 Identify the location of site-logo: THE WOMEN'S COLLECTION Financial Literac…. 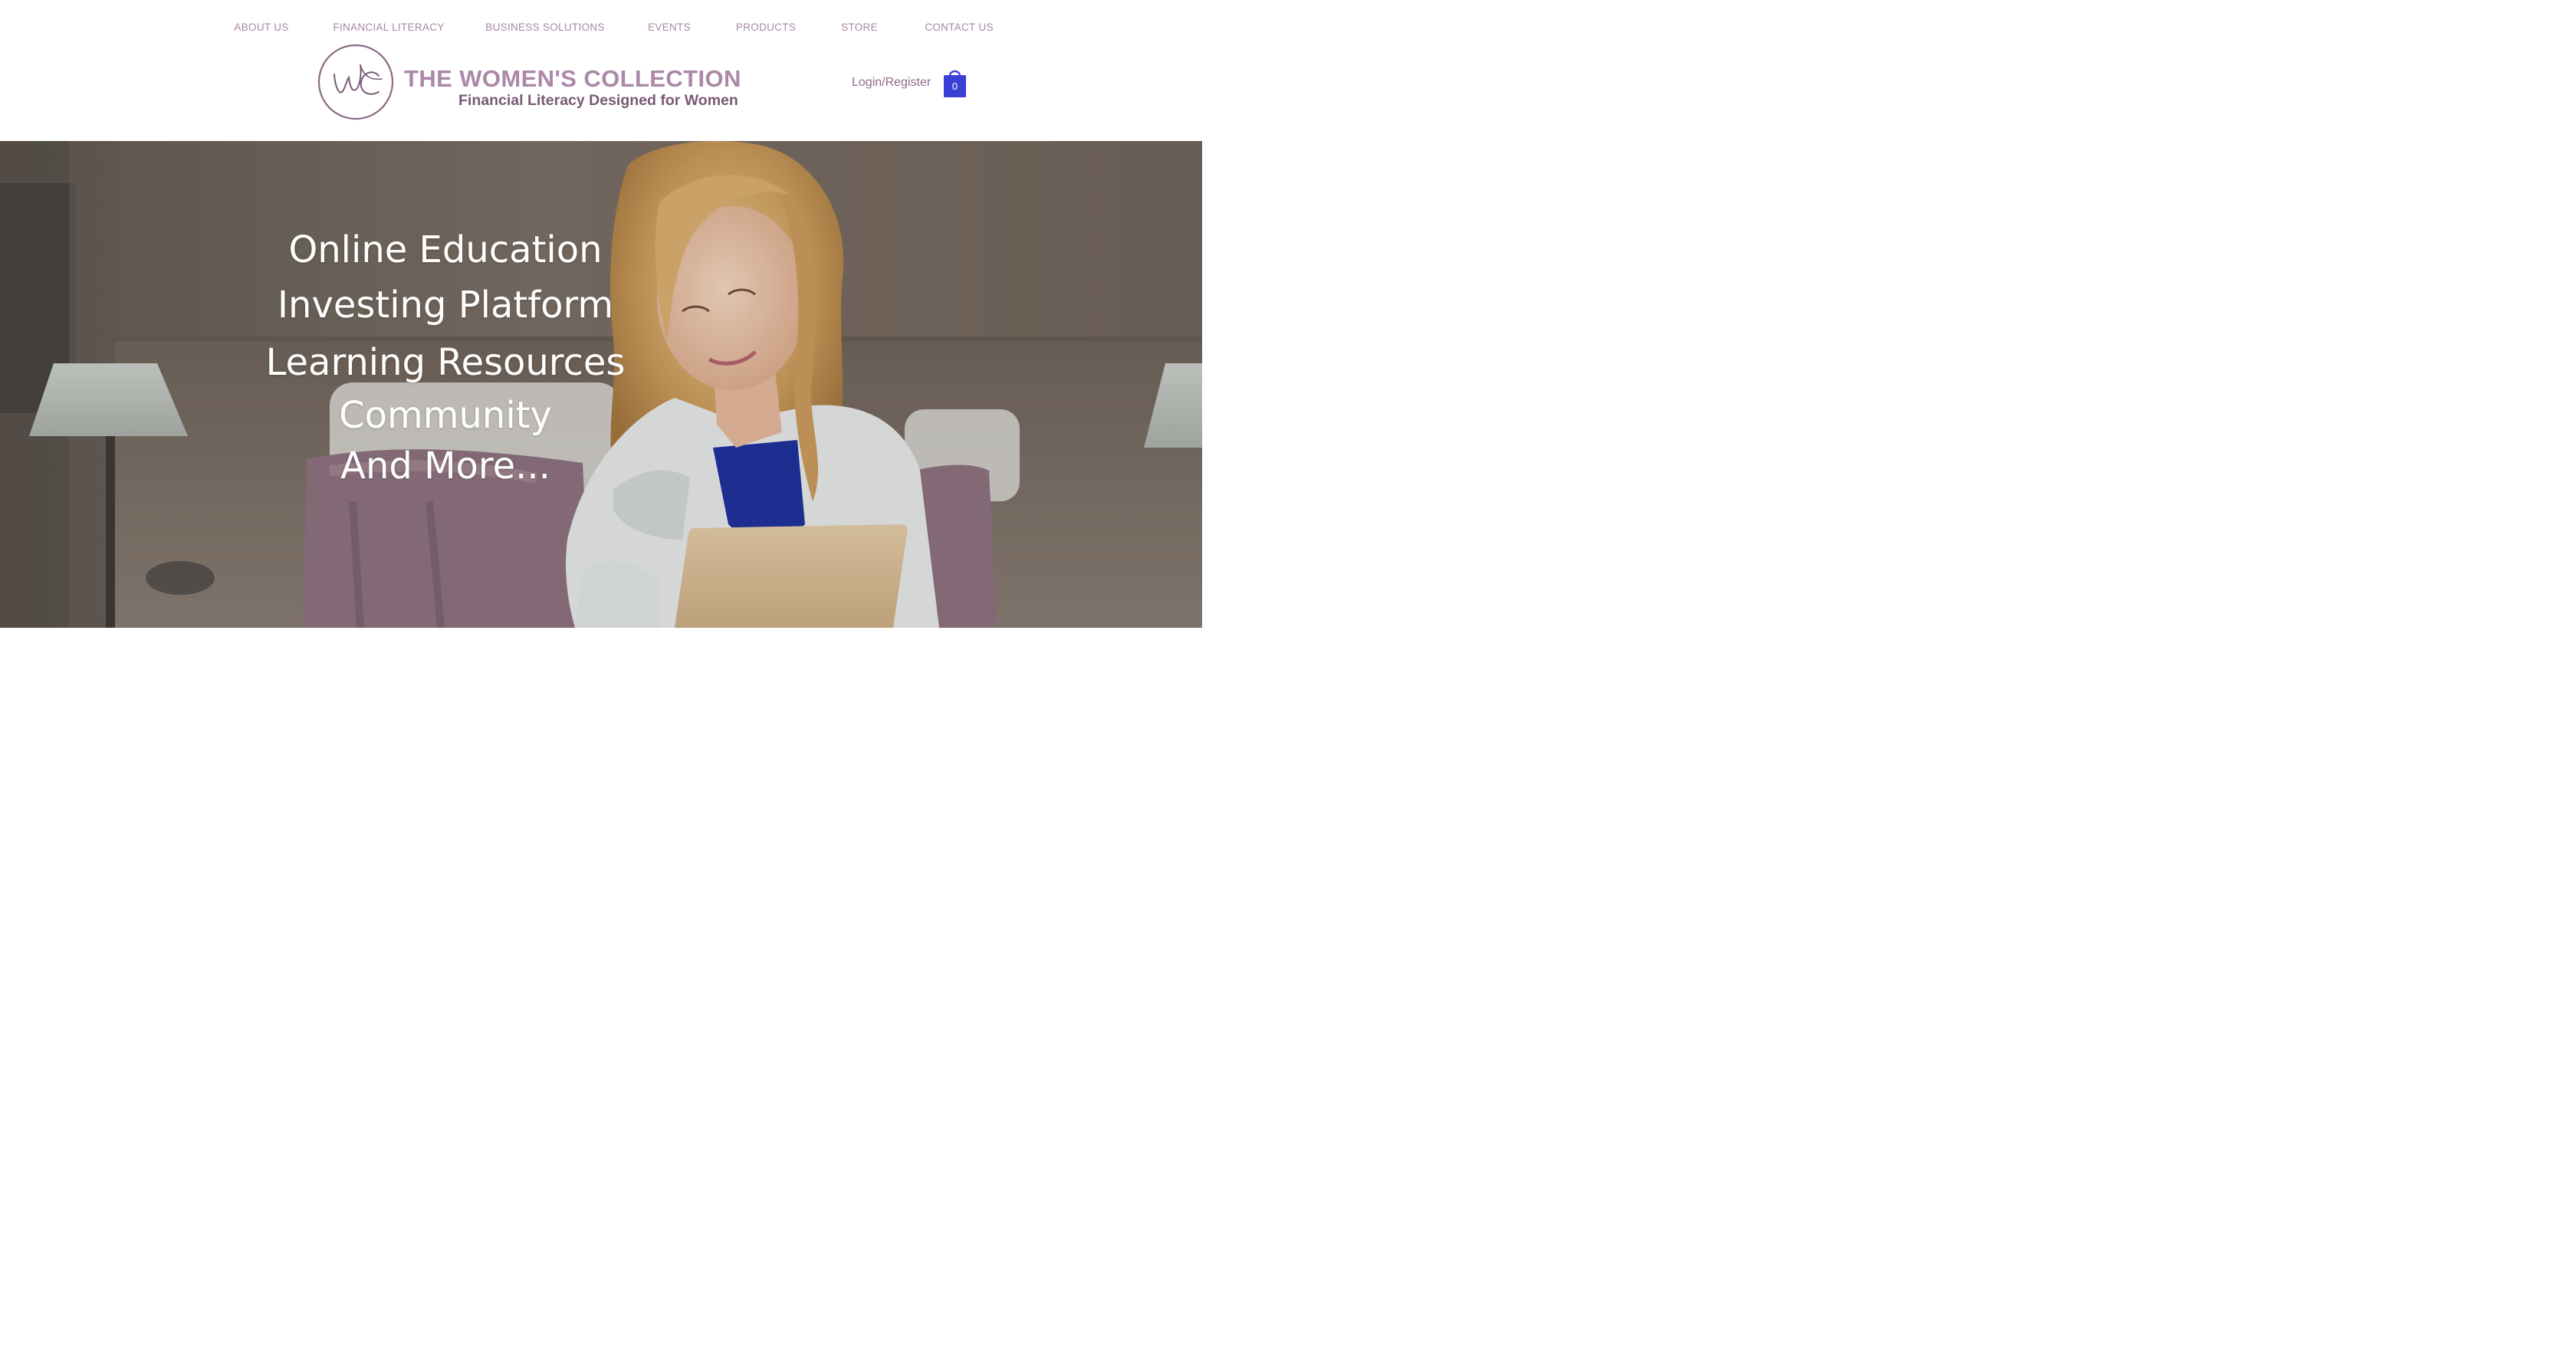
(532, 83).